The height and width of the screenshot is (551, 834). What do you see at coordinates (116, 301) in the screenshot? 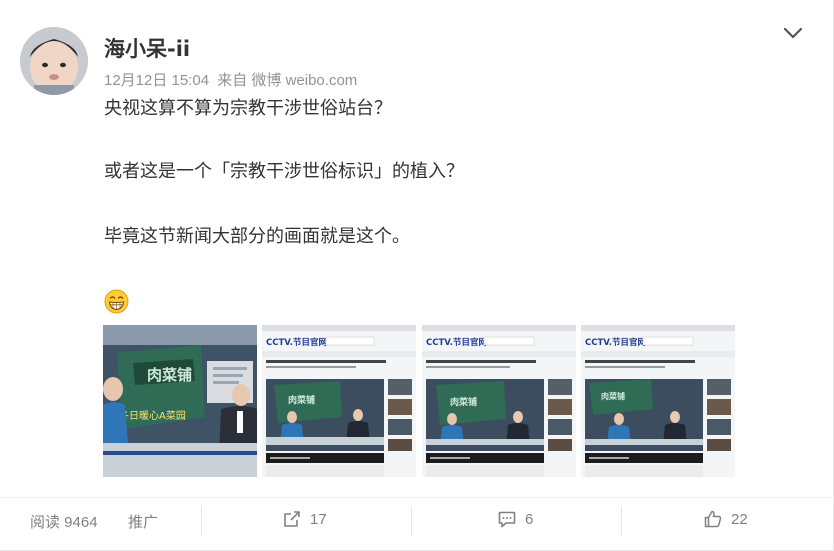
I see `grinning-face-emoji` at bounding box center [116, 301].